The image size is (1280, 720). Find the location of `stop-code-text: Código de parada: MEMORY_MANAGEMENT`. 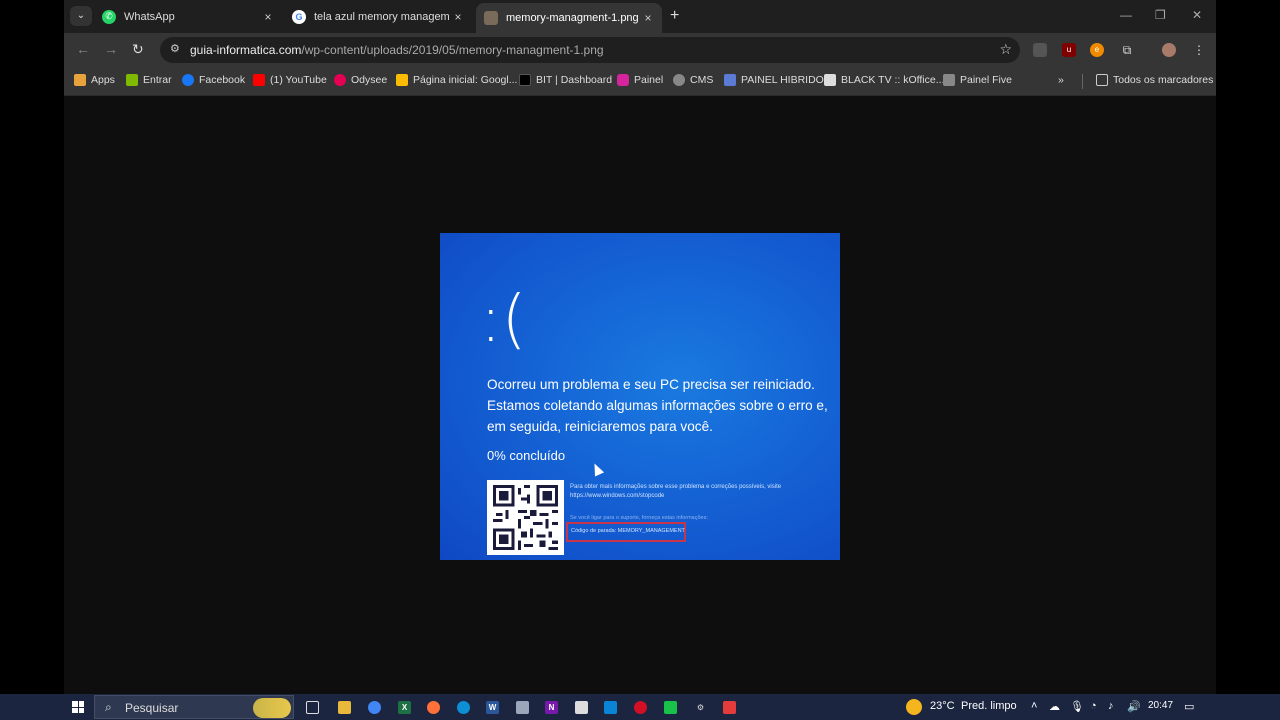

stop-code-text: Código de parada: MEMORY_MANAGEMENT is located at coordinates (628, 531).